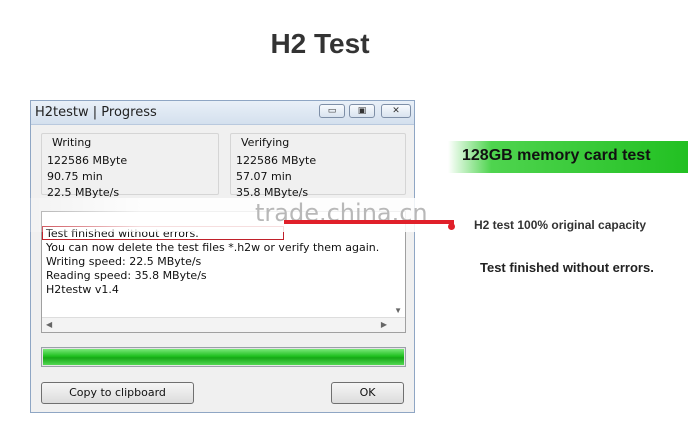 The height and width of the screenshot is (442, 700). Describe the element at coordinates (124, 261) in the screenshot. I see `log-line: Writing speed: 22.5 MByte/s` at that location.